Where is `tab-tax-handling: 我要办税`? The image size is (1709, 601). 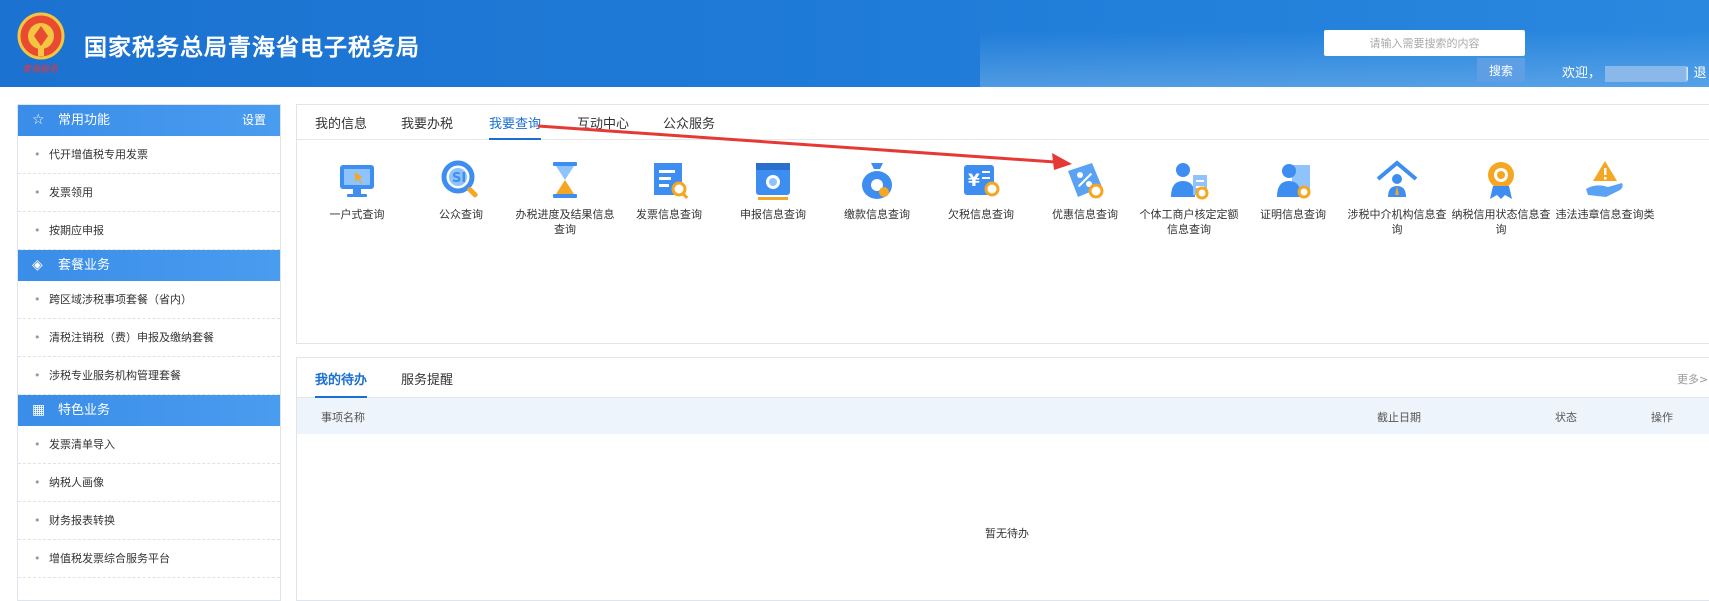
tab-tax-handling: 我要办税 is located at coordinates (427, 125).